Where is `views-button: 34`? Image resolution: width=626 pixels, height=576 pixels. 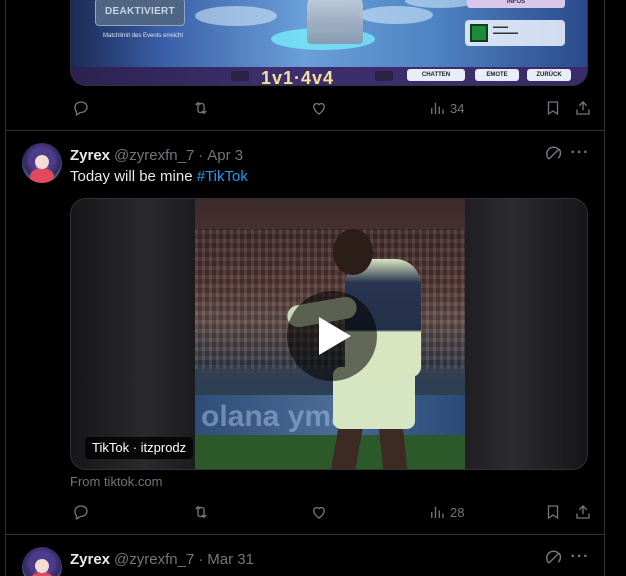 views-button: 34 is located at coordinates (446, 108).